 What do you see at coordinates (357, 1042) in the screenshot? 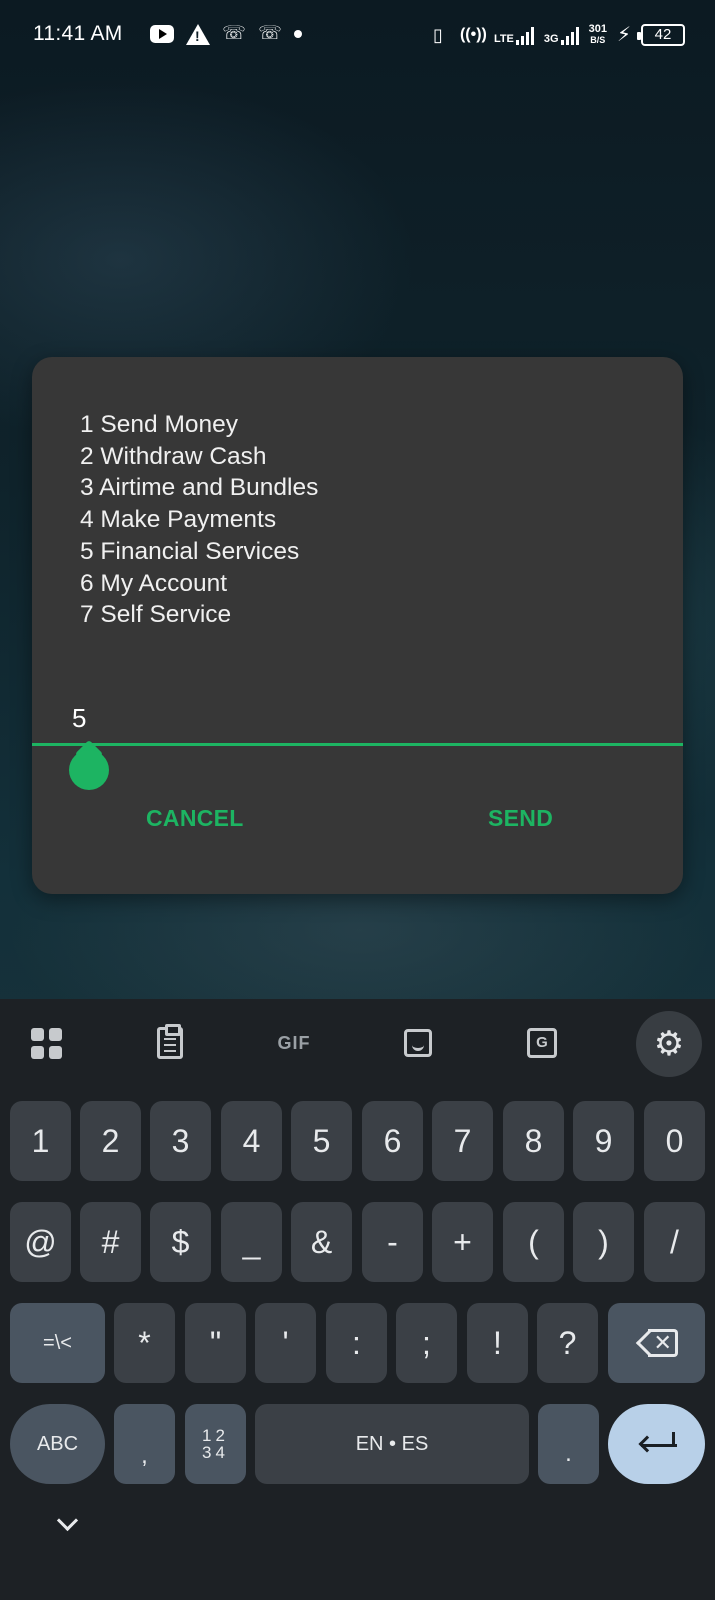
I see `keyboard-toolbar: GIF G ⚙` at bounding box center [357, 1042].